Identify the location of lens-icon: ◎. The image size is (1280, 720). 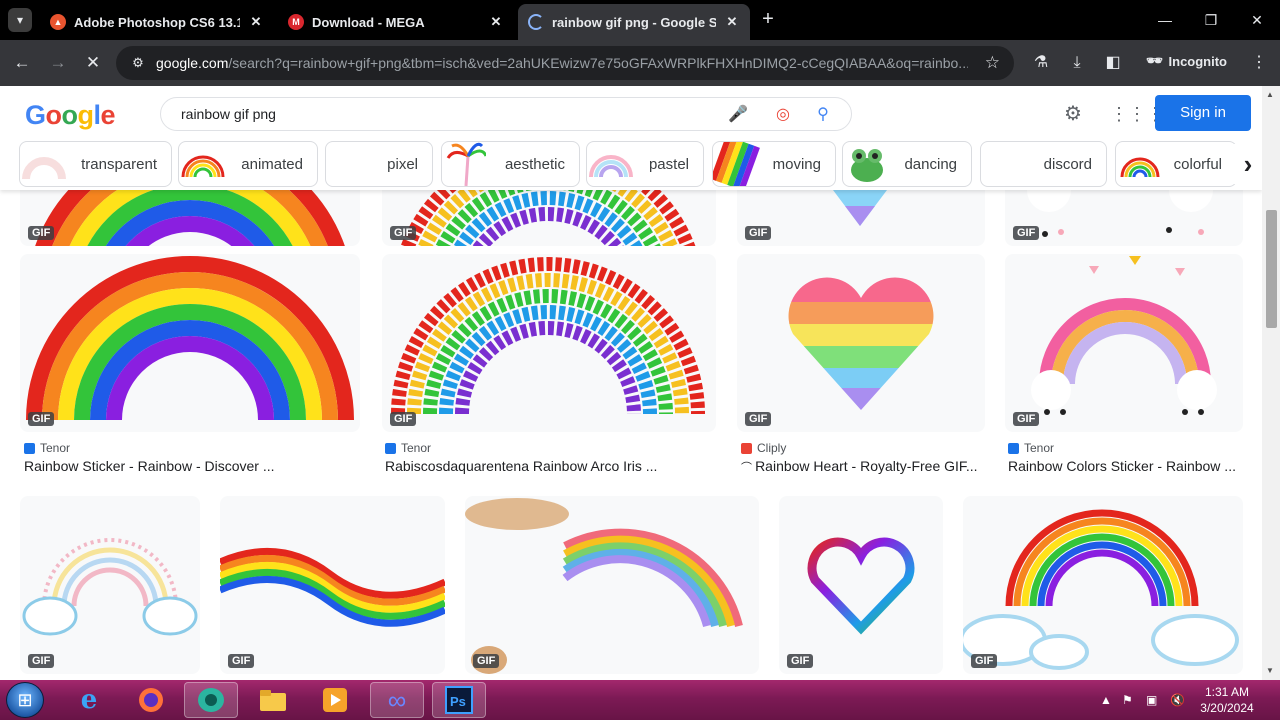
(783, 115).